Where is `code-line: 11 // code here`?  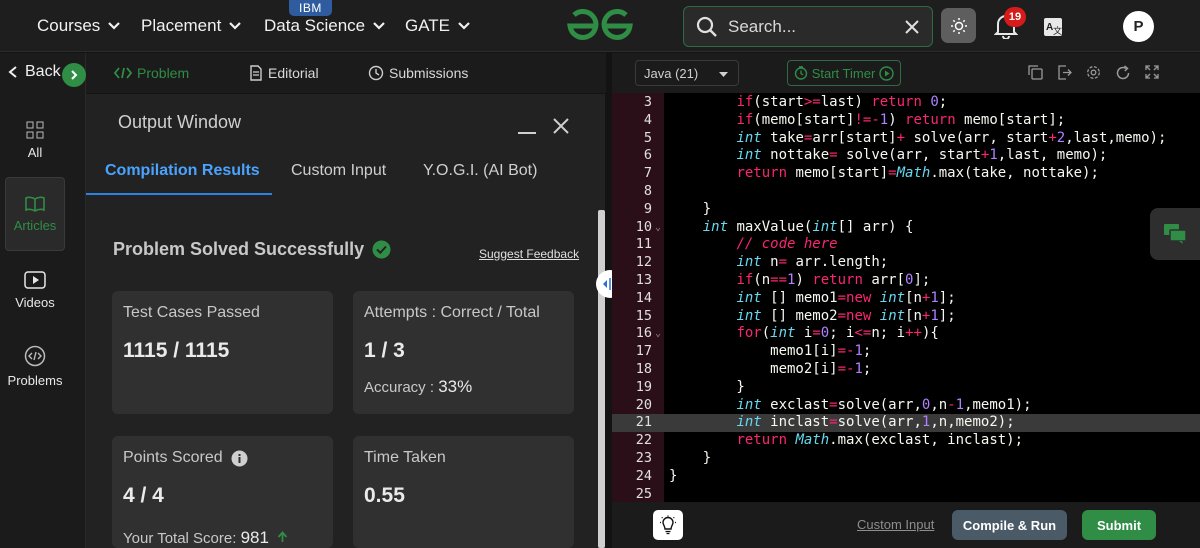
code-line: 11 // code here is located at coordinates (906, 245).